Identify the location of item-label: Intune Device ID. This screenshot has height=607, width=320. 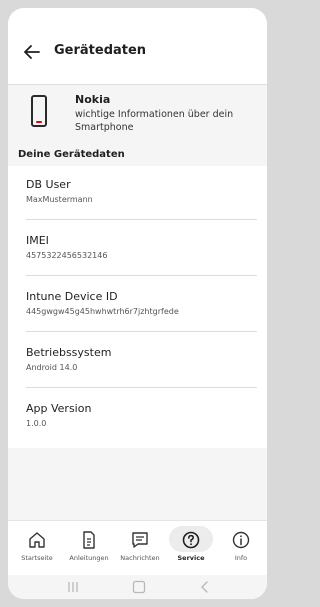
(72, 296).